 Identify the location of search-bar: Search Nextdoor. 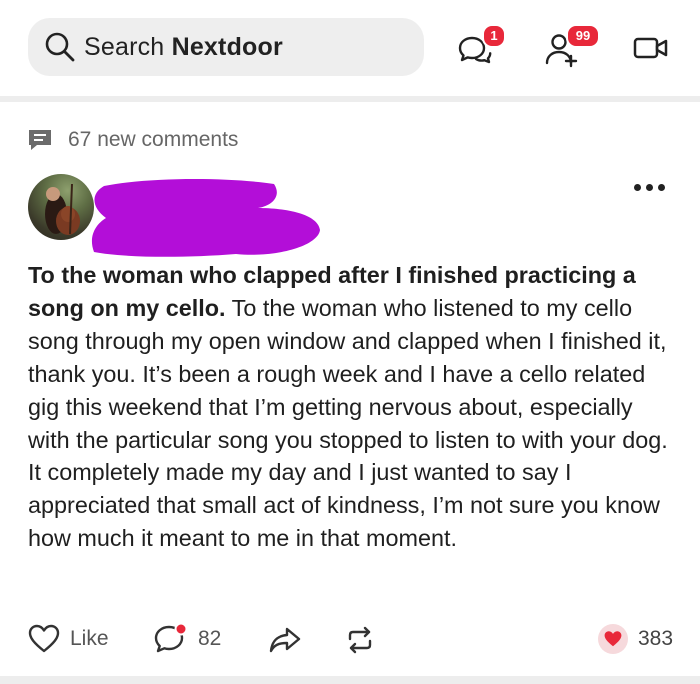
(226, 47).